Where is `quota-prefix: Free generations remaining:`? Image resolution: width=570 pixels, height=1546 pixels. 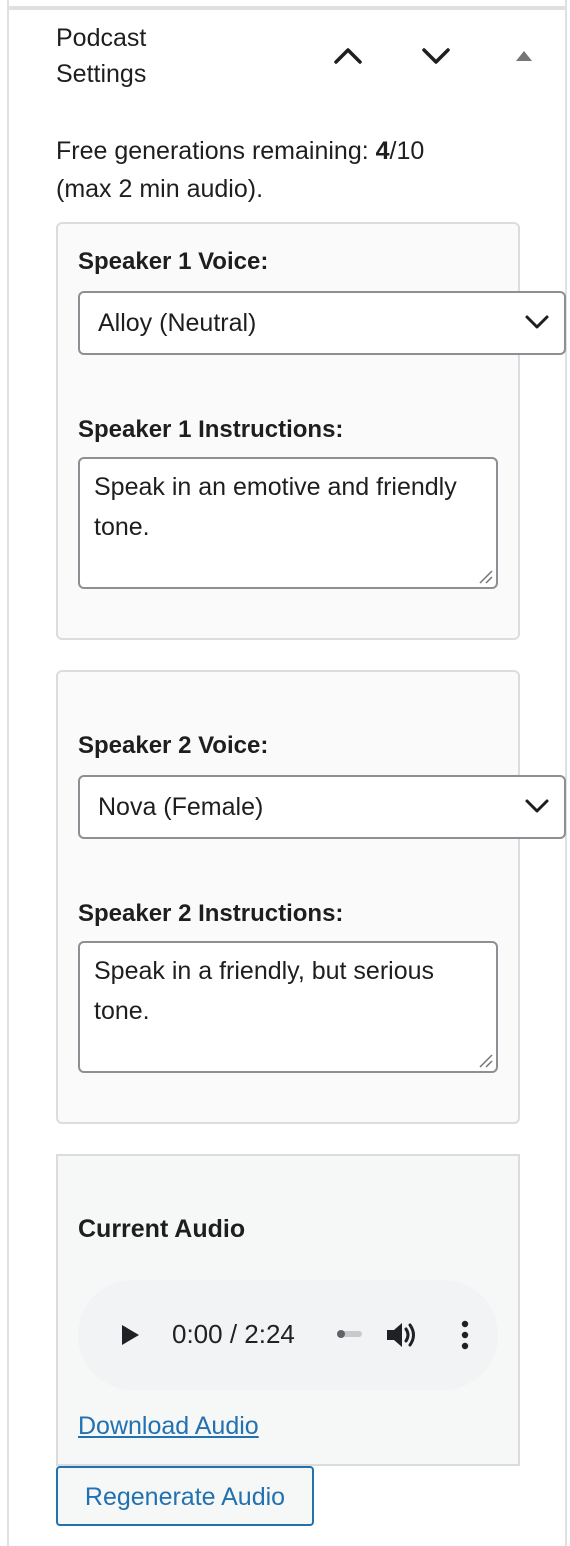
quota-prefix: Free generations remaining: is located at coordinates (216, 151).